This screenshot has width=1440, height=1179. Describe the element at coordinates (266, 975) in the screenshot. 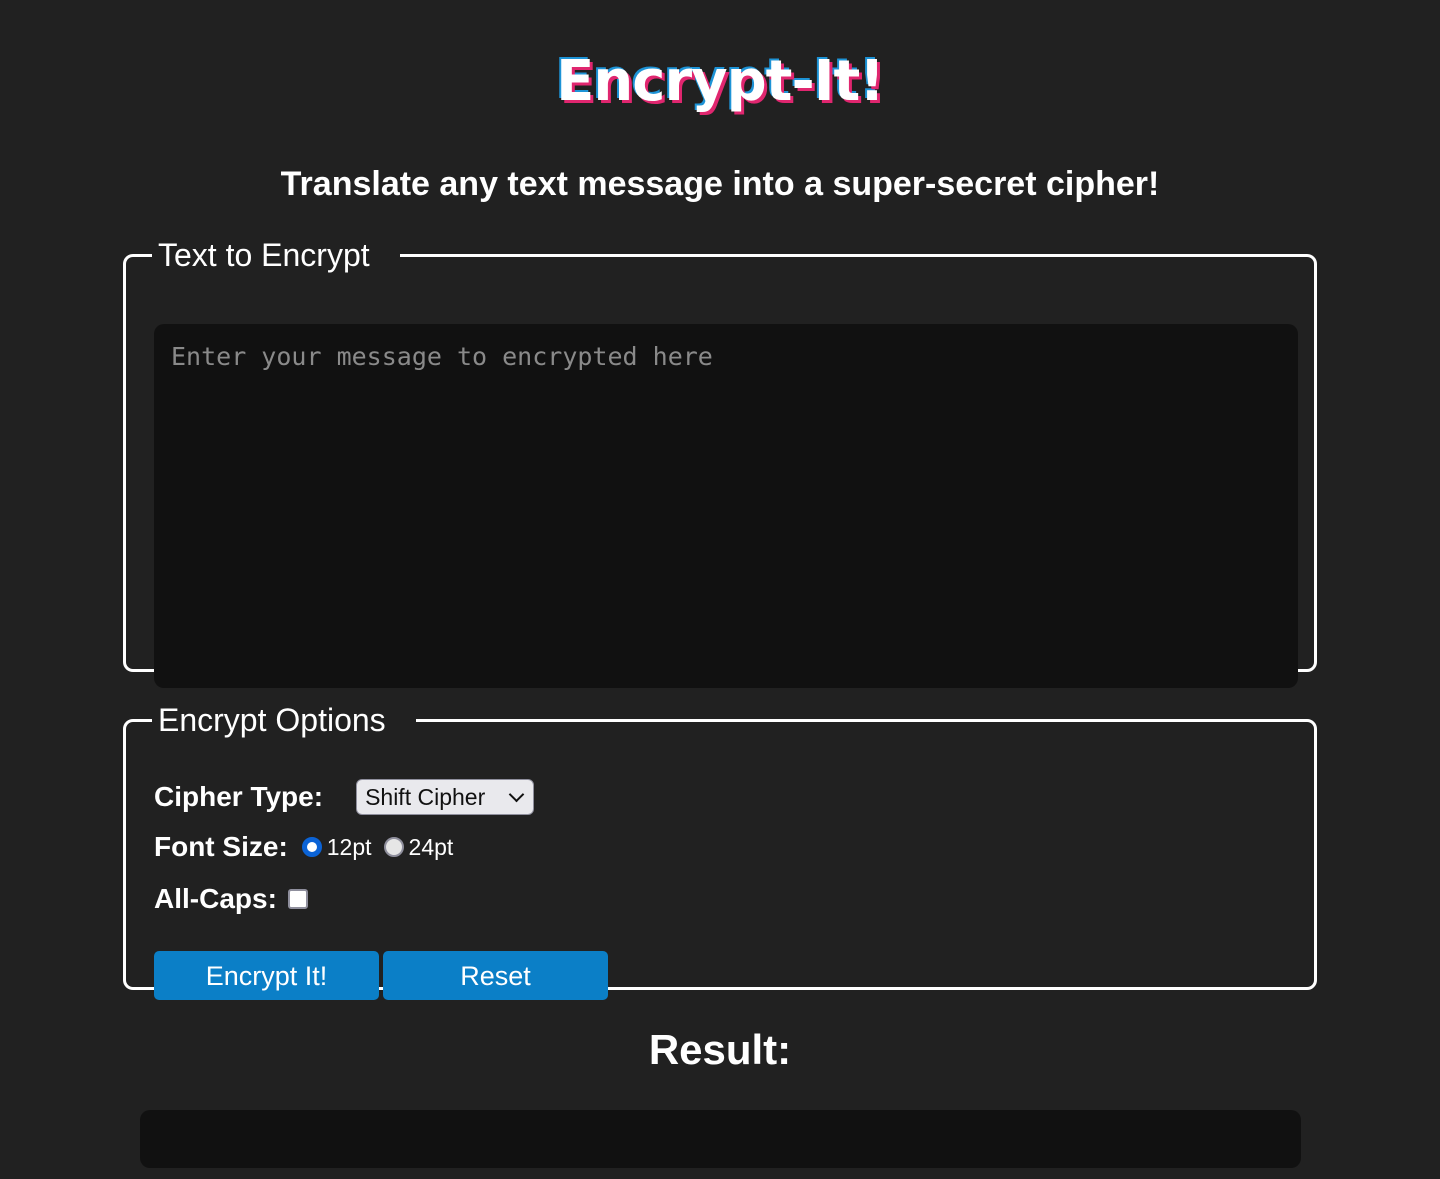

I see `encrypt-button: Encrypt It!` at that location.